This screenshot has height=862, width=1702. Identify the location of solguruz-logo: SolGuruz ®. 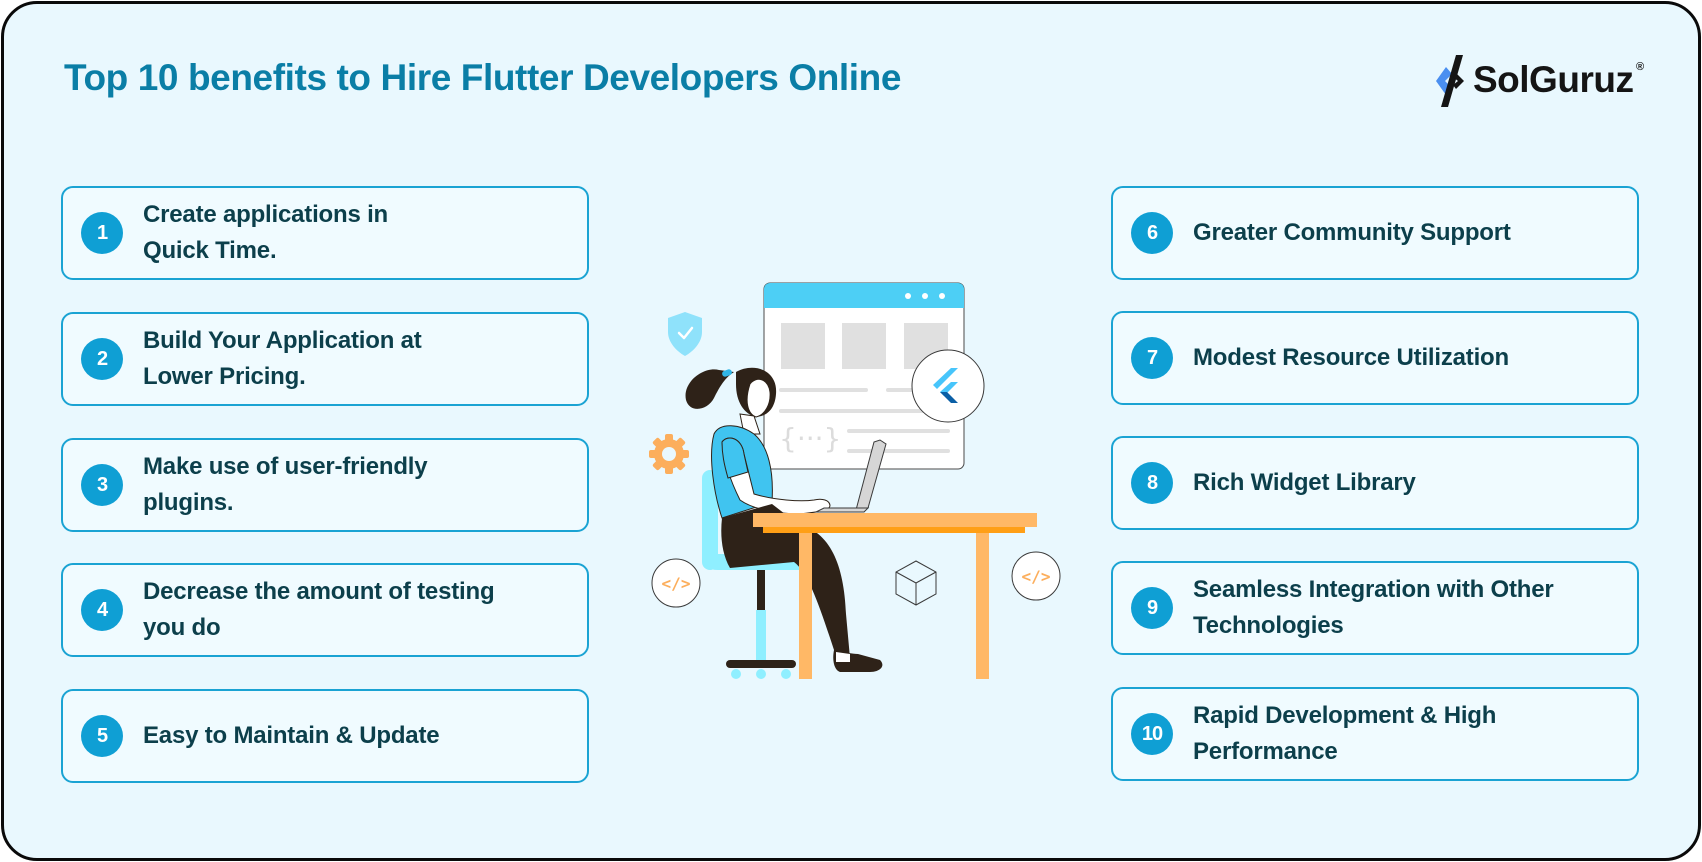
(1541, 81).